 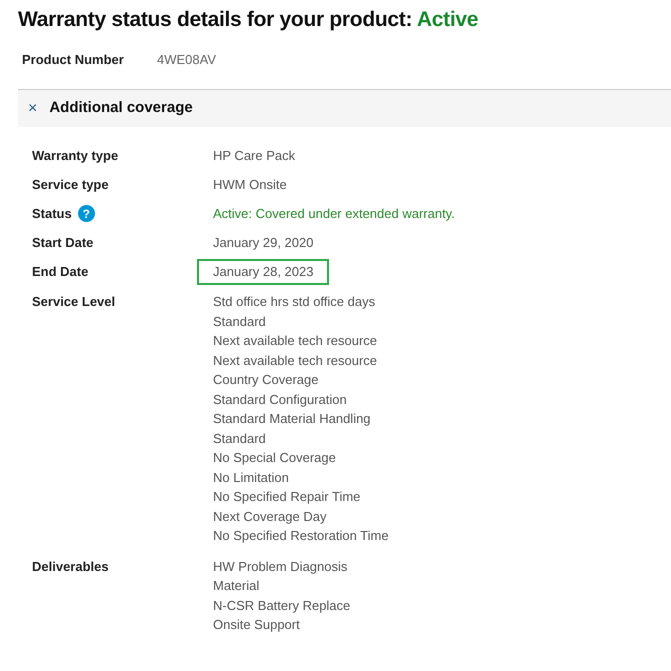 I want to click on field-value: Onsite Support, so click(x=257, y=625).